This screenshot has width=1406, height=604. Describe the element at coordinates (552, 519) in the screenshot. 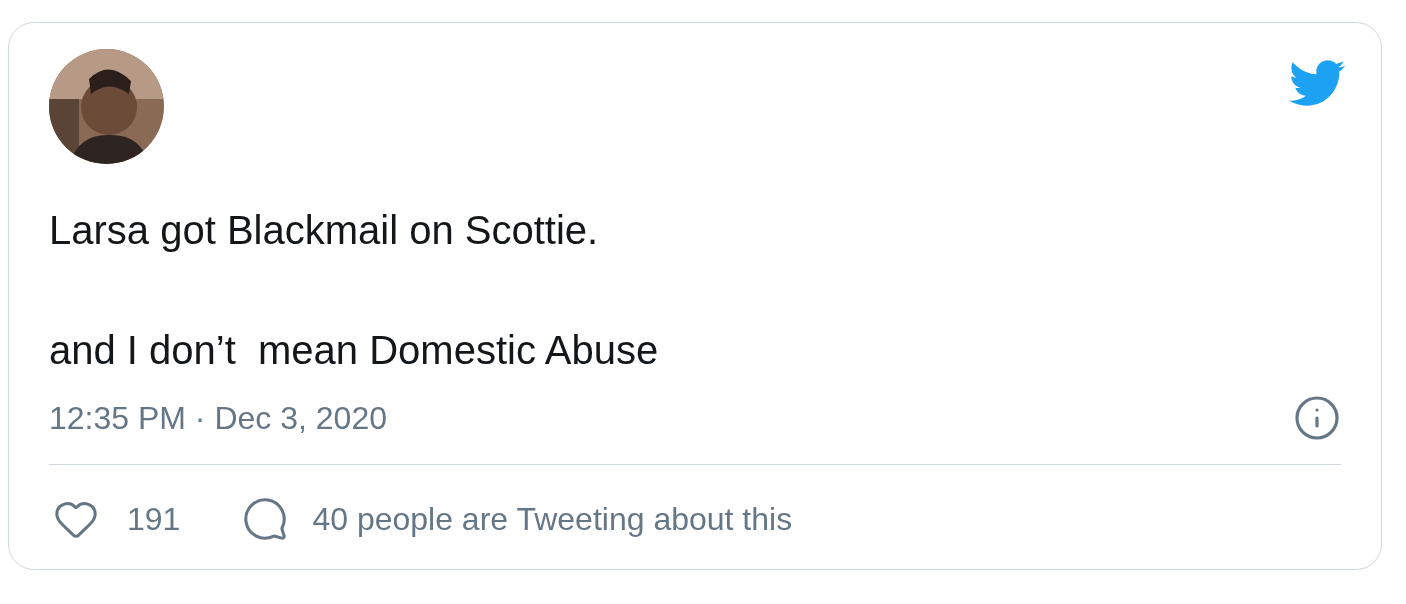

I see `discussion-link: 40 people are Tweeting about this` at that location.